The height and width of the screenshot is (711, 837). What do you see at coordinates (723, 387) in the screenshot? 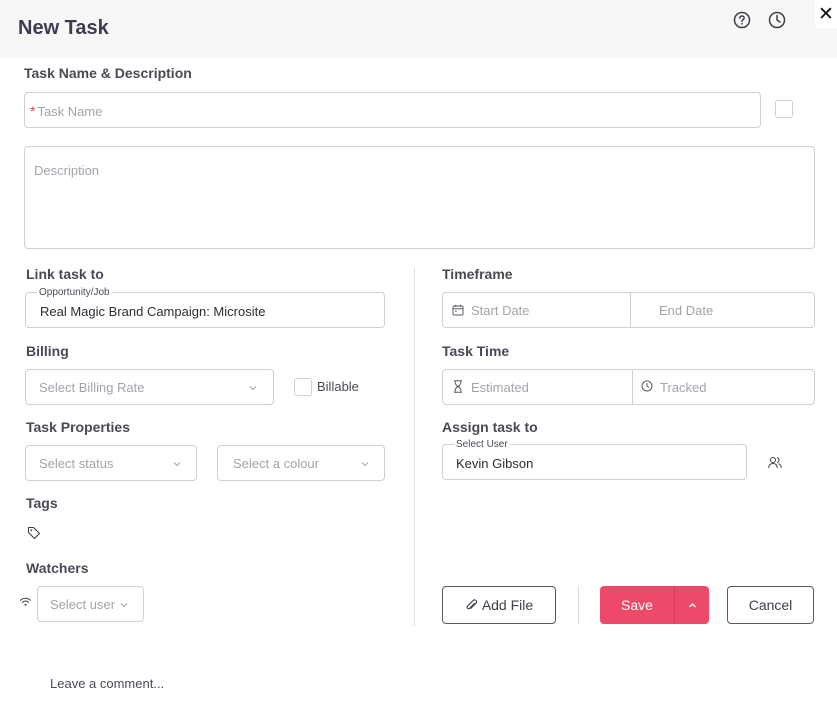
I see `tracked-time-input: Tracked` at bounding box center [723, 387].